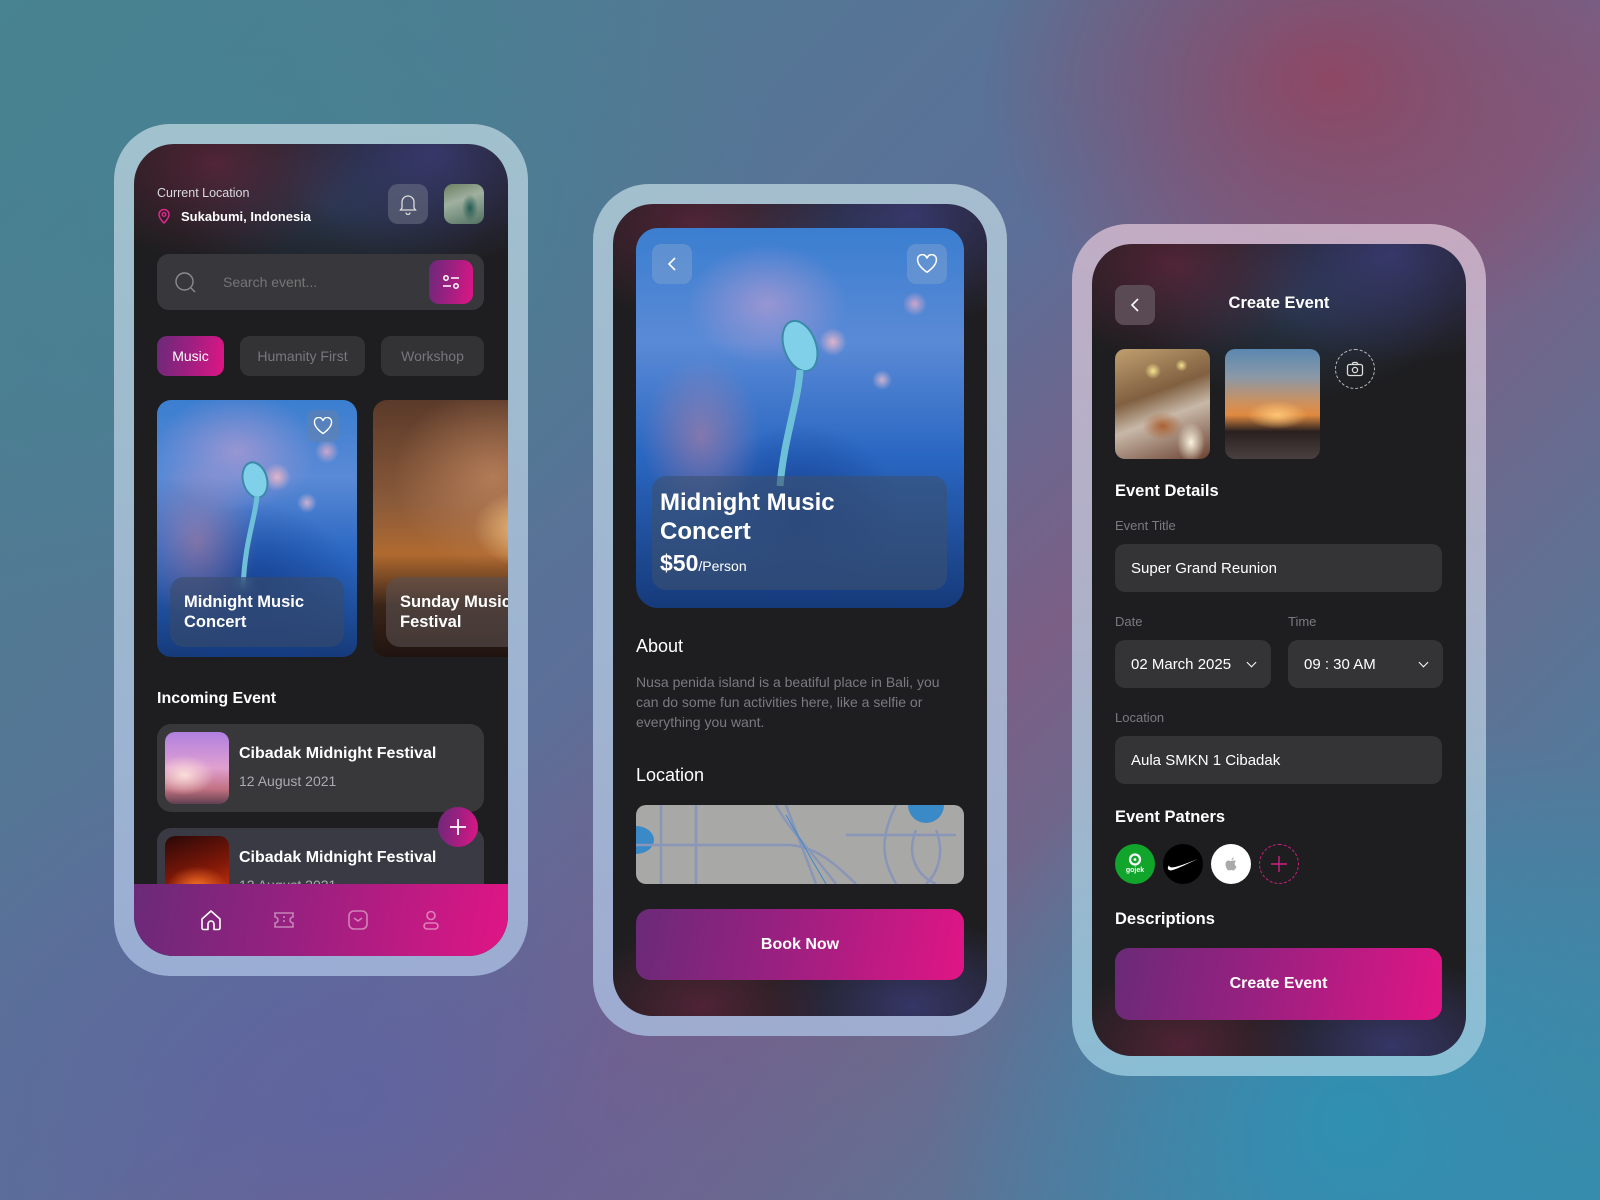 This screenshot has width=1600, height=1200. I want to click on bell-icon, so click(408, 205).